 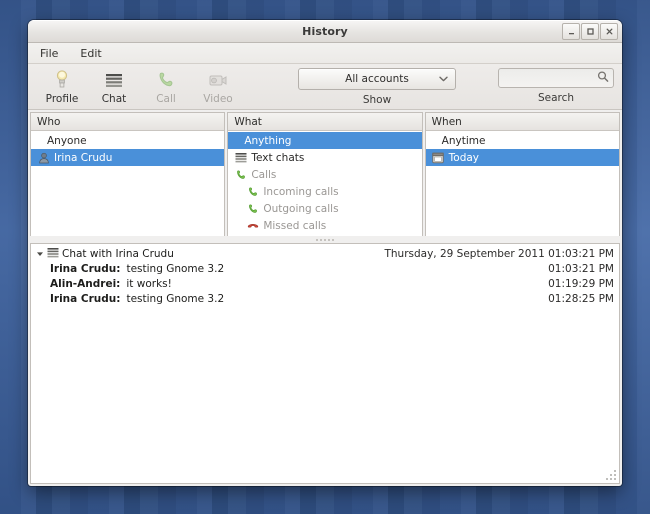 What do you see at coordinates (118, 253) in the screenshot?
I see `log-group-title: Chat with Irina Crudu` at bounding box center [118, 253].